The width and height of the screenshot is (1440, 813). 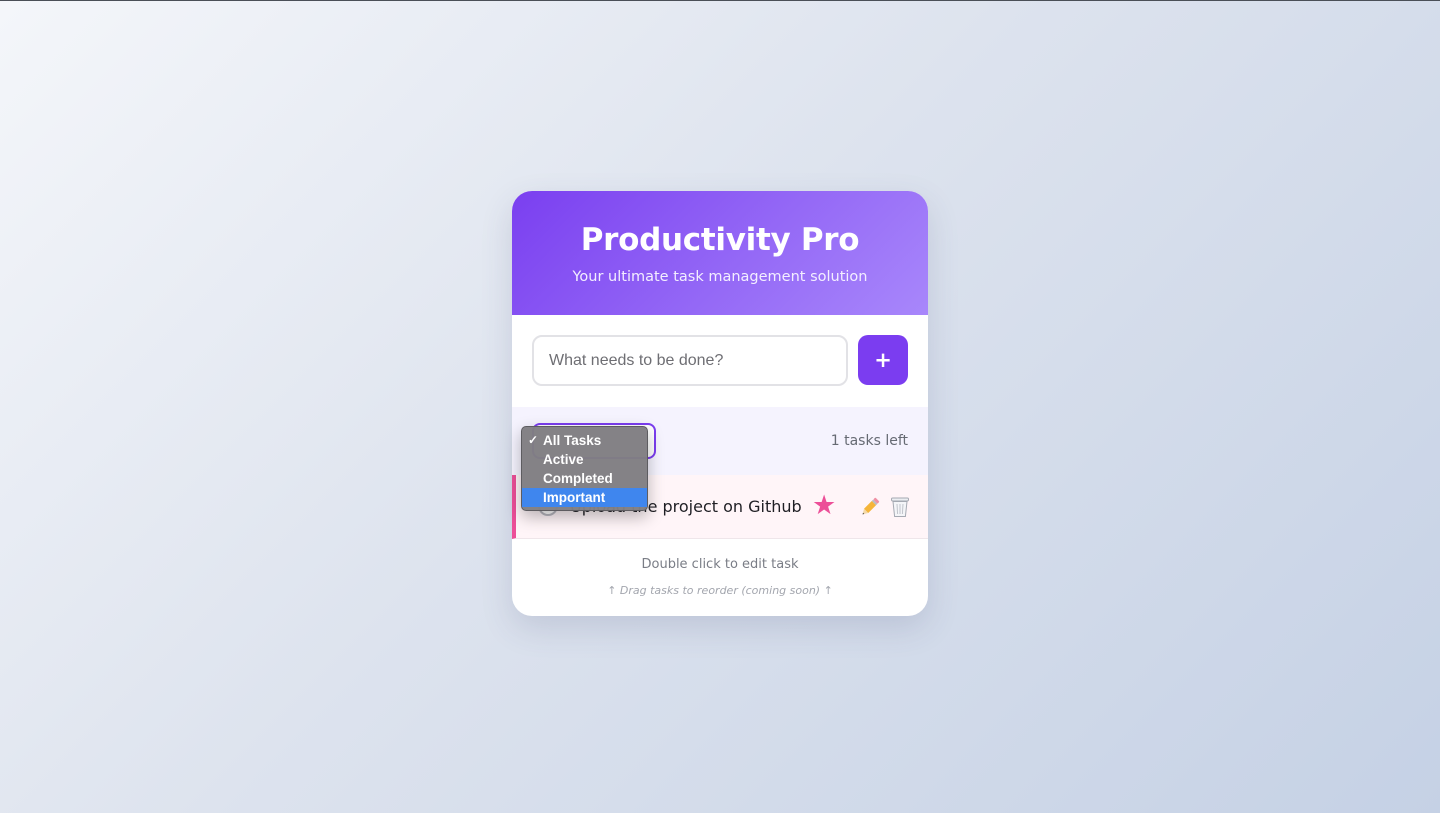 What do you see at coordinates (720, 564) in the screenshot?
I see `edit-hint: Double click to edit task` at bounding box center [720, 564].